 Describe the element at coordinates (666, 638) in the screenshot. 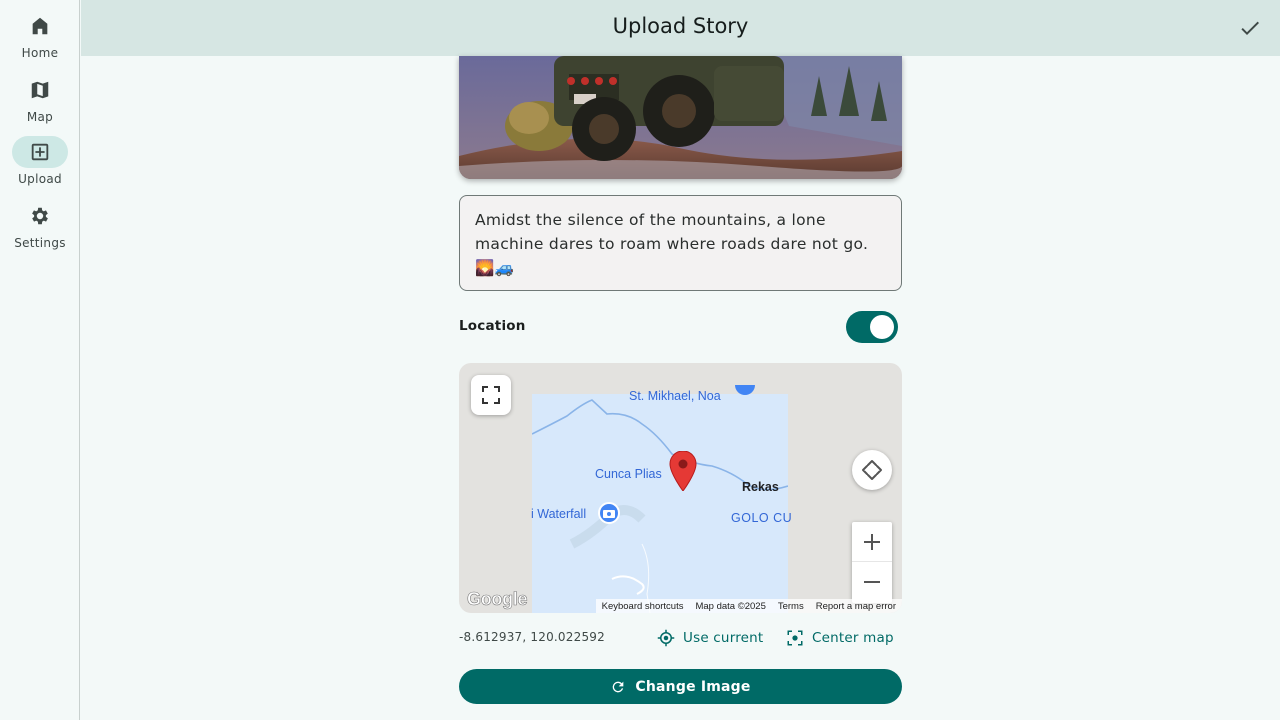

I see `my-location-icon` at that location.